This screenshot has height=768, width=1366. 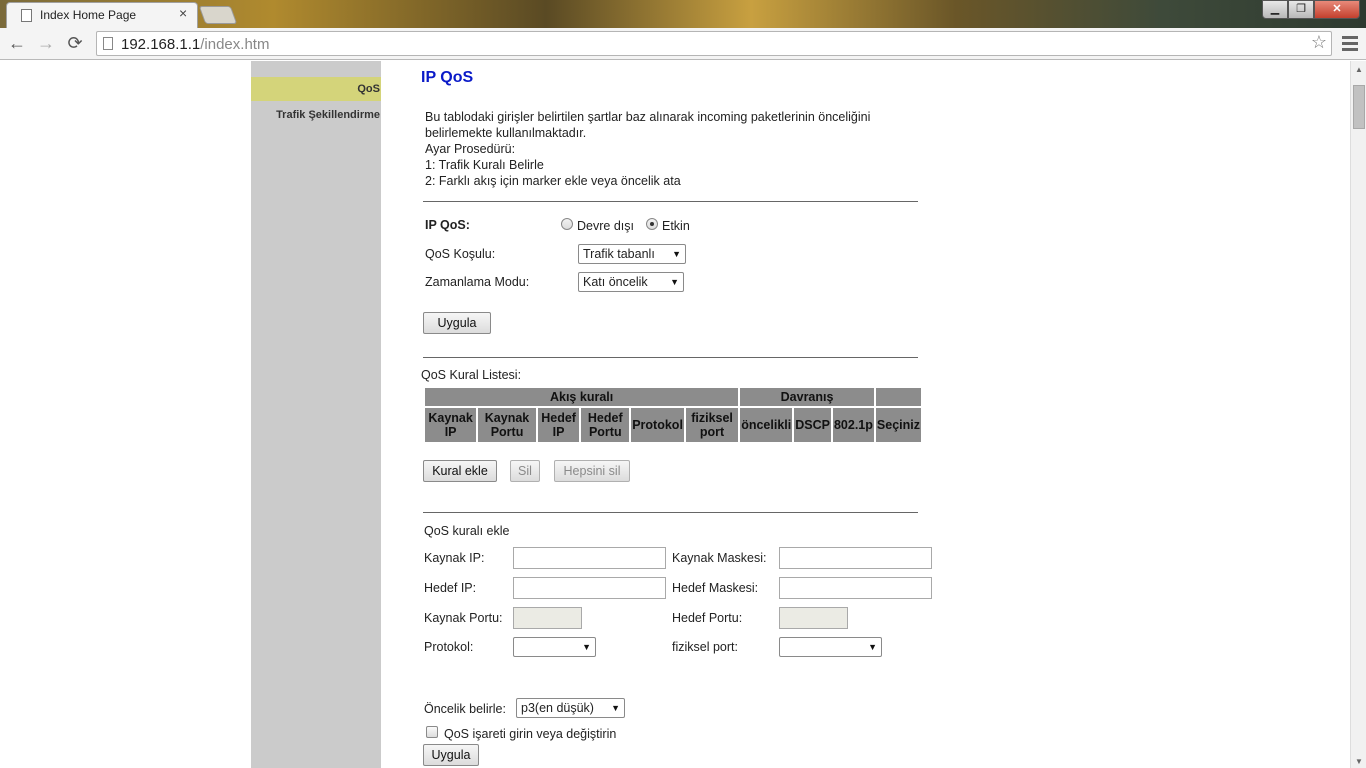 What do you see at coordinates (605, 425) in the screenshot?
I see `column-header: Hedef Portu` at bounding box center [605, 425].